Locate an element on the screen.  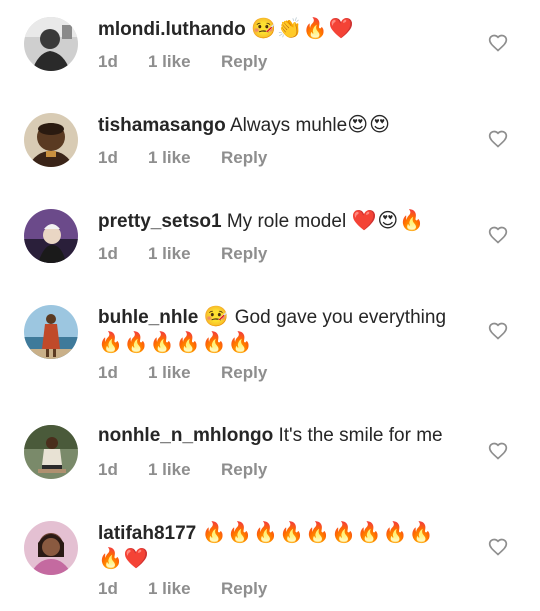
comment-emoji: 🔥🔥🔥🔥🔥🔥 is located at coordinates (176, 342).